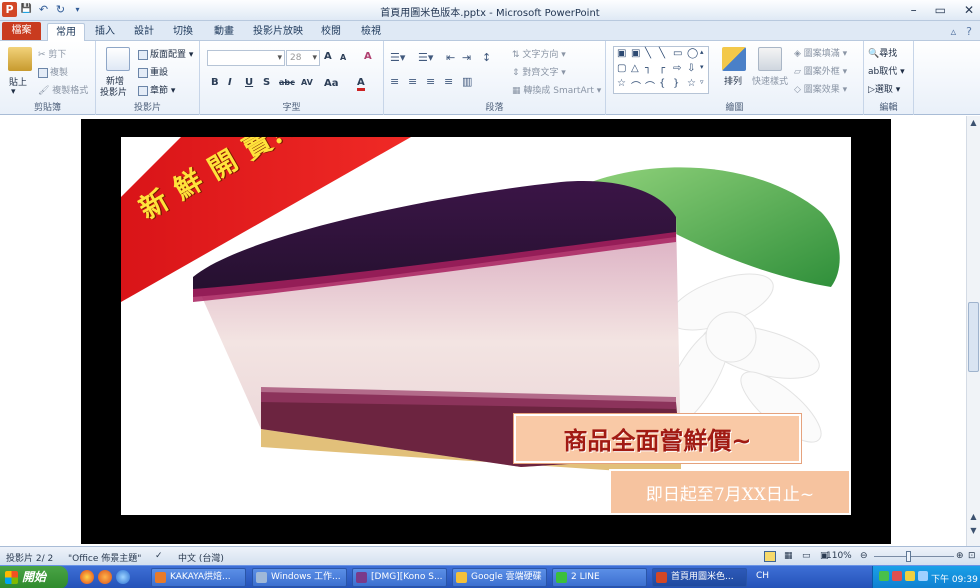 The image size is (980, 588). Describe the element at coordinates (650, 85) in the screenshot. I see `arc-shape-icon: ⌒` at that location.